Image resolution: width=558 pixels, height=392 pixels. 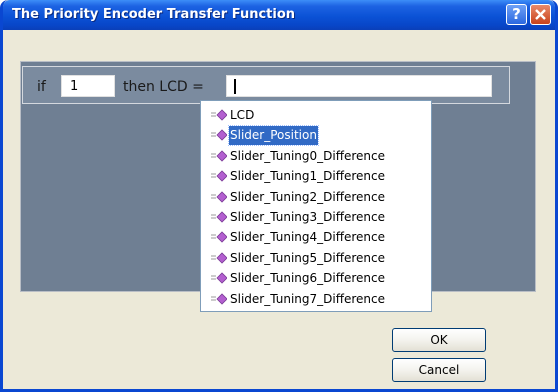 I want to click on dropdown-item-label: Slider_Tuning4_Difference, so click(x=307, y=237).